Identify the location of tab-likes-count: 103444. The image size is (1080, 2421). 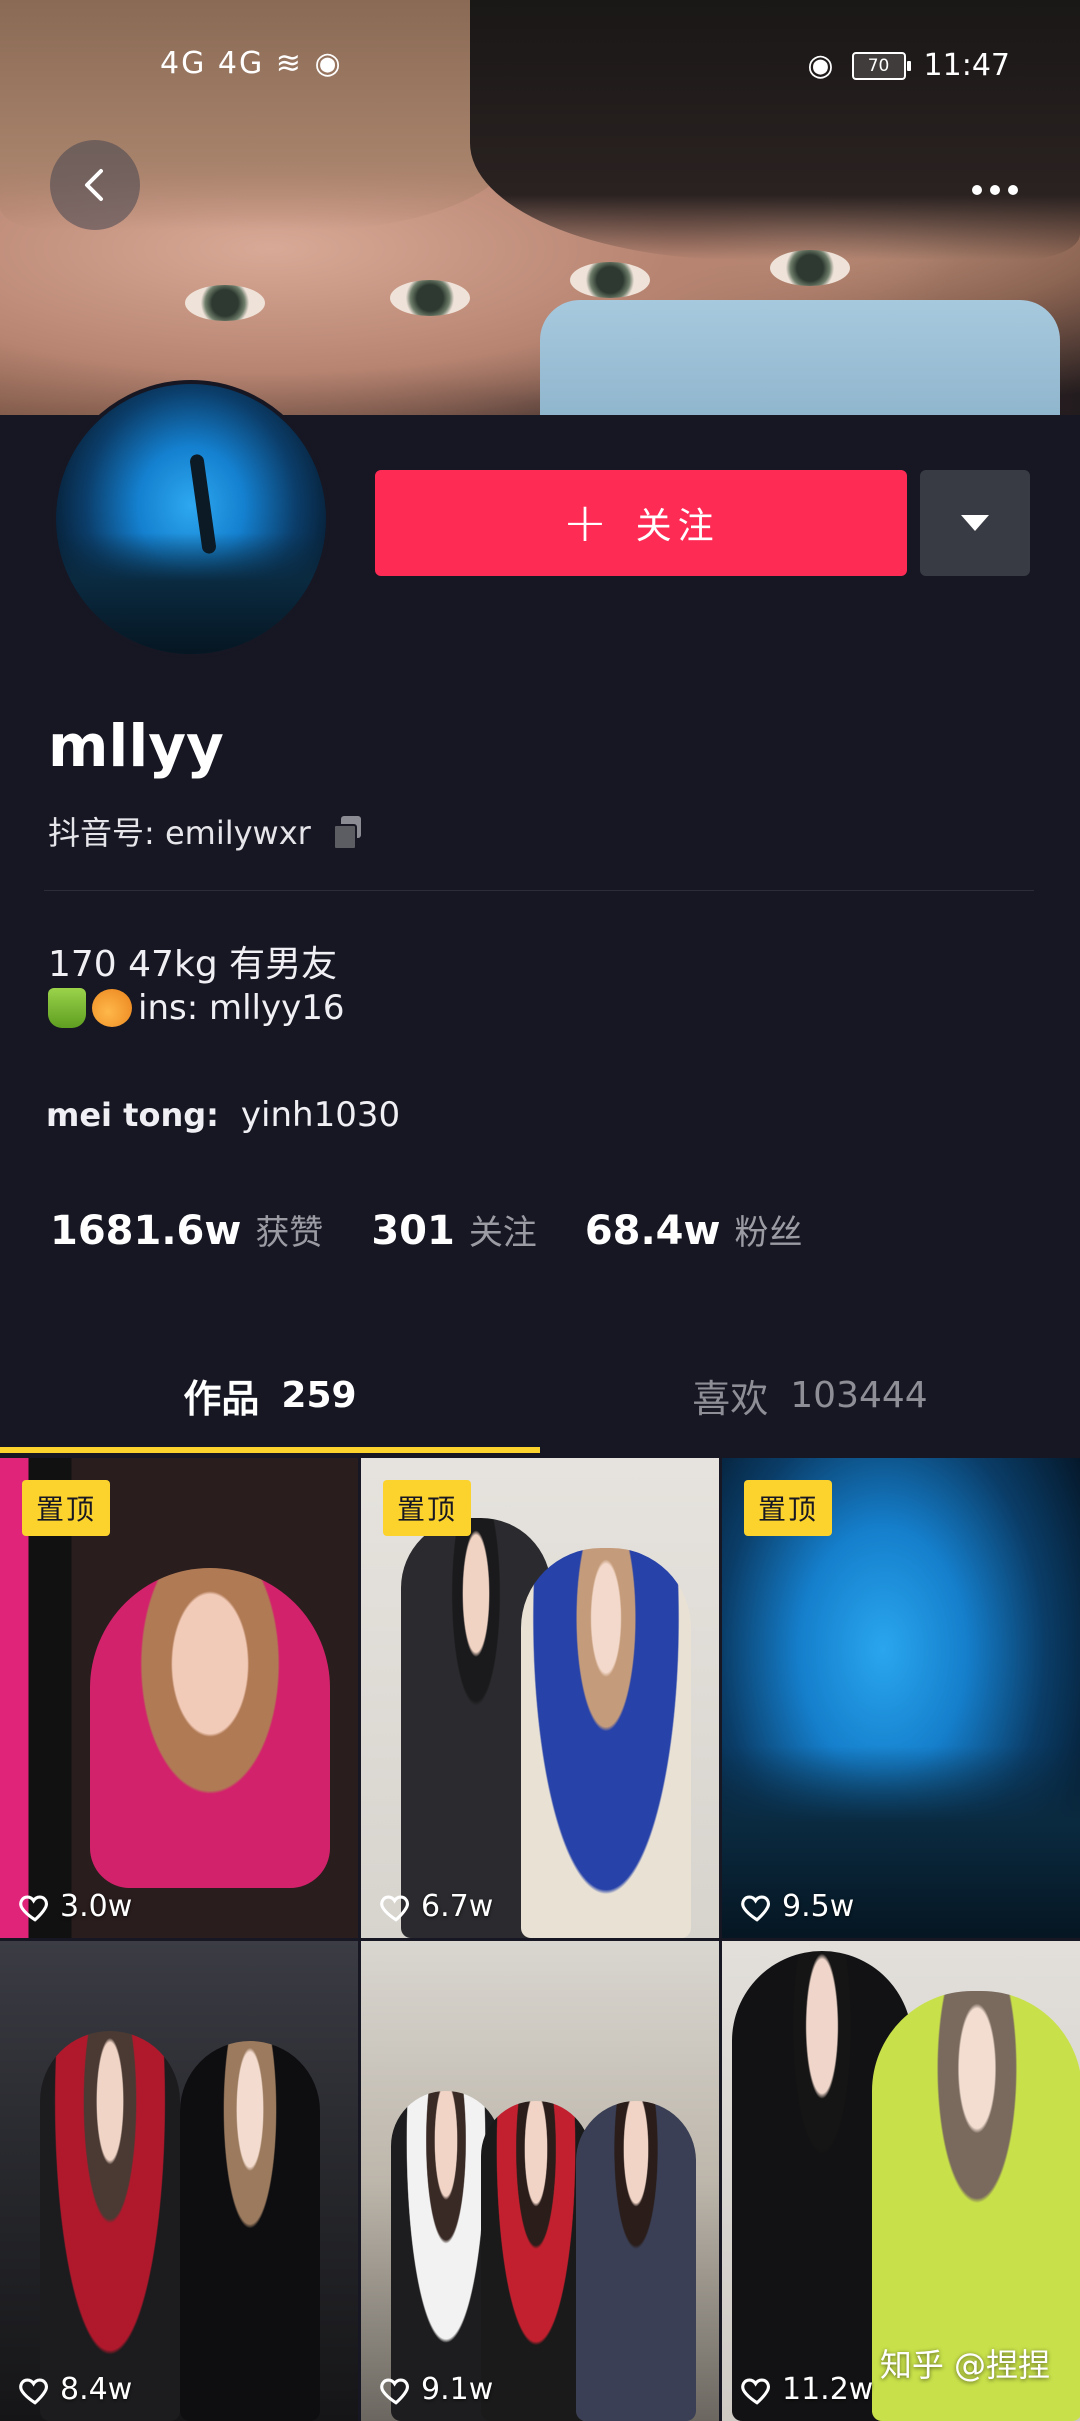
(859, 1395).